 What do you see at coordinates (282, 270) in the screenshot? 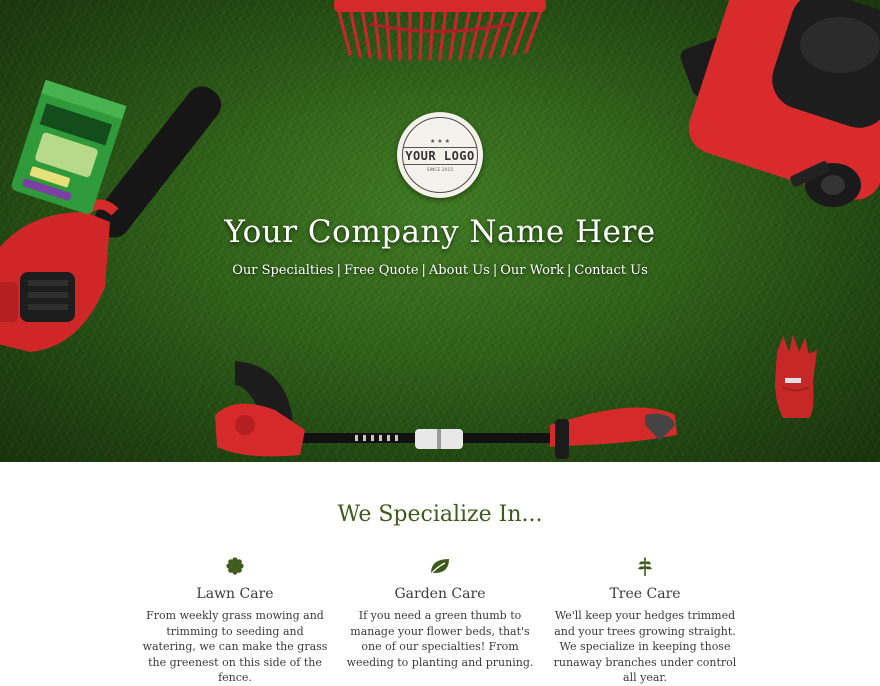
I see `nav-link-our-specialties: Our Specialties` at bounding box center [282, 270].